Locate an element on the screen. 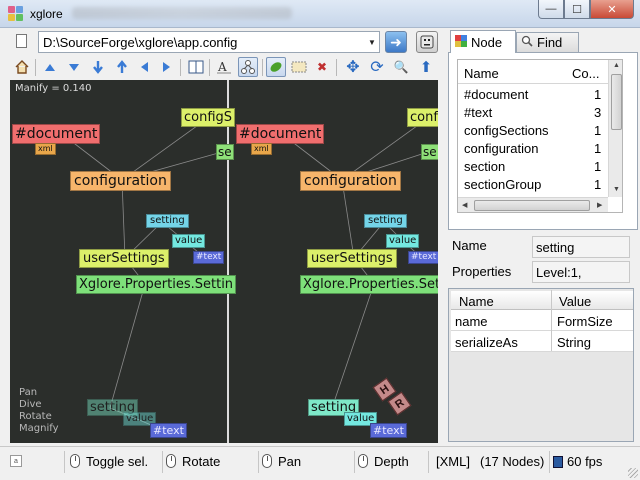 The image size is (640, 480). scroll-left-icon: ◀ is located at coordinates (464, 205).